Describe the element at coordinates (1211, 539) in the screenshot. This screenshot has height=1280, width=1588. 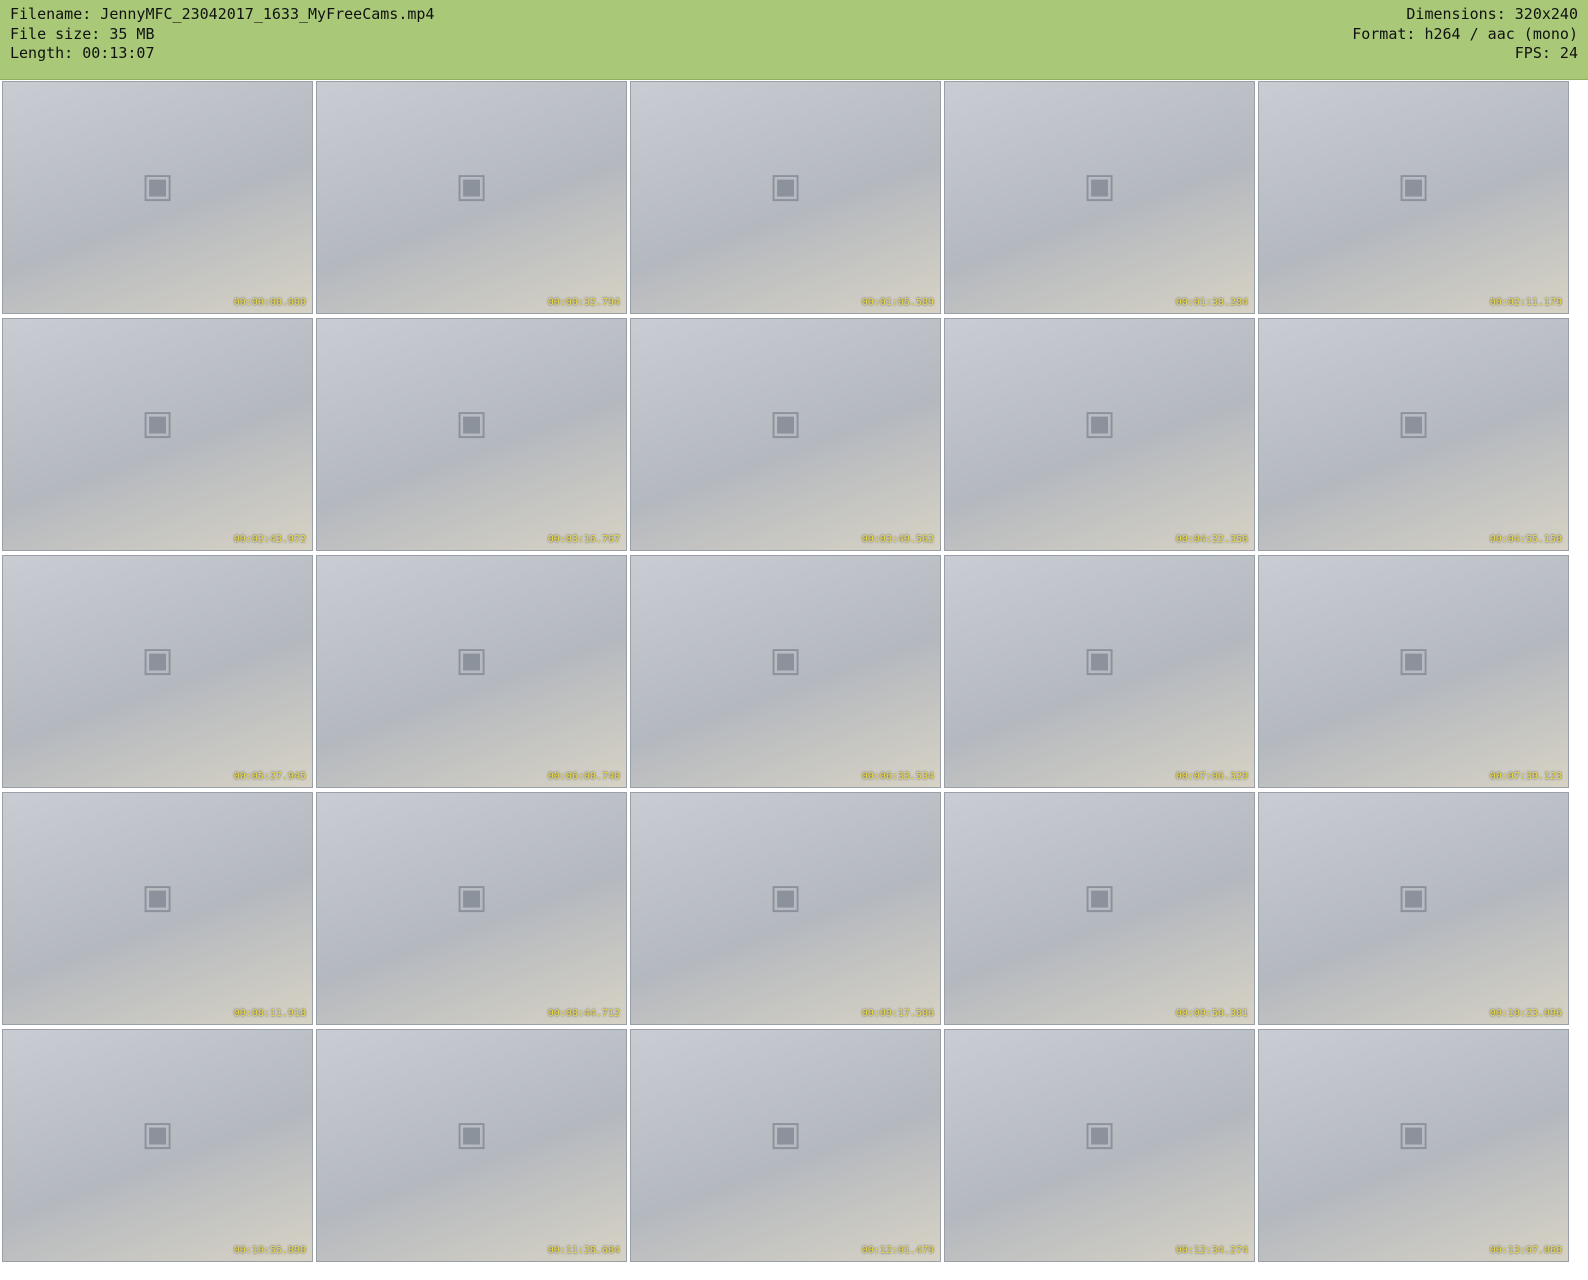
I see `frame-timestamp: 00:04:22.356` at that location.